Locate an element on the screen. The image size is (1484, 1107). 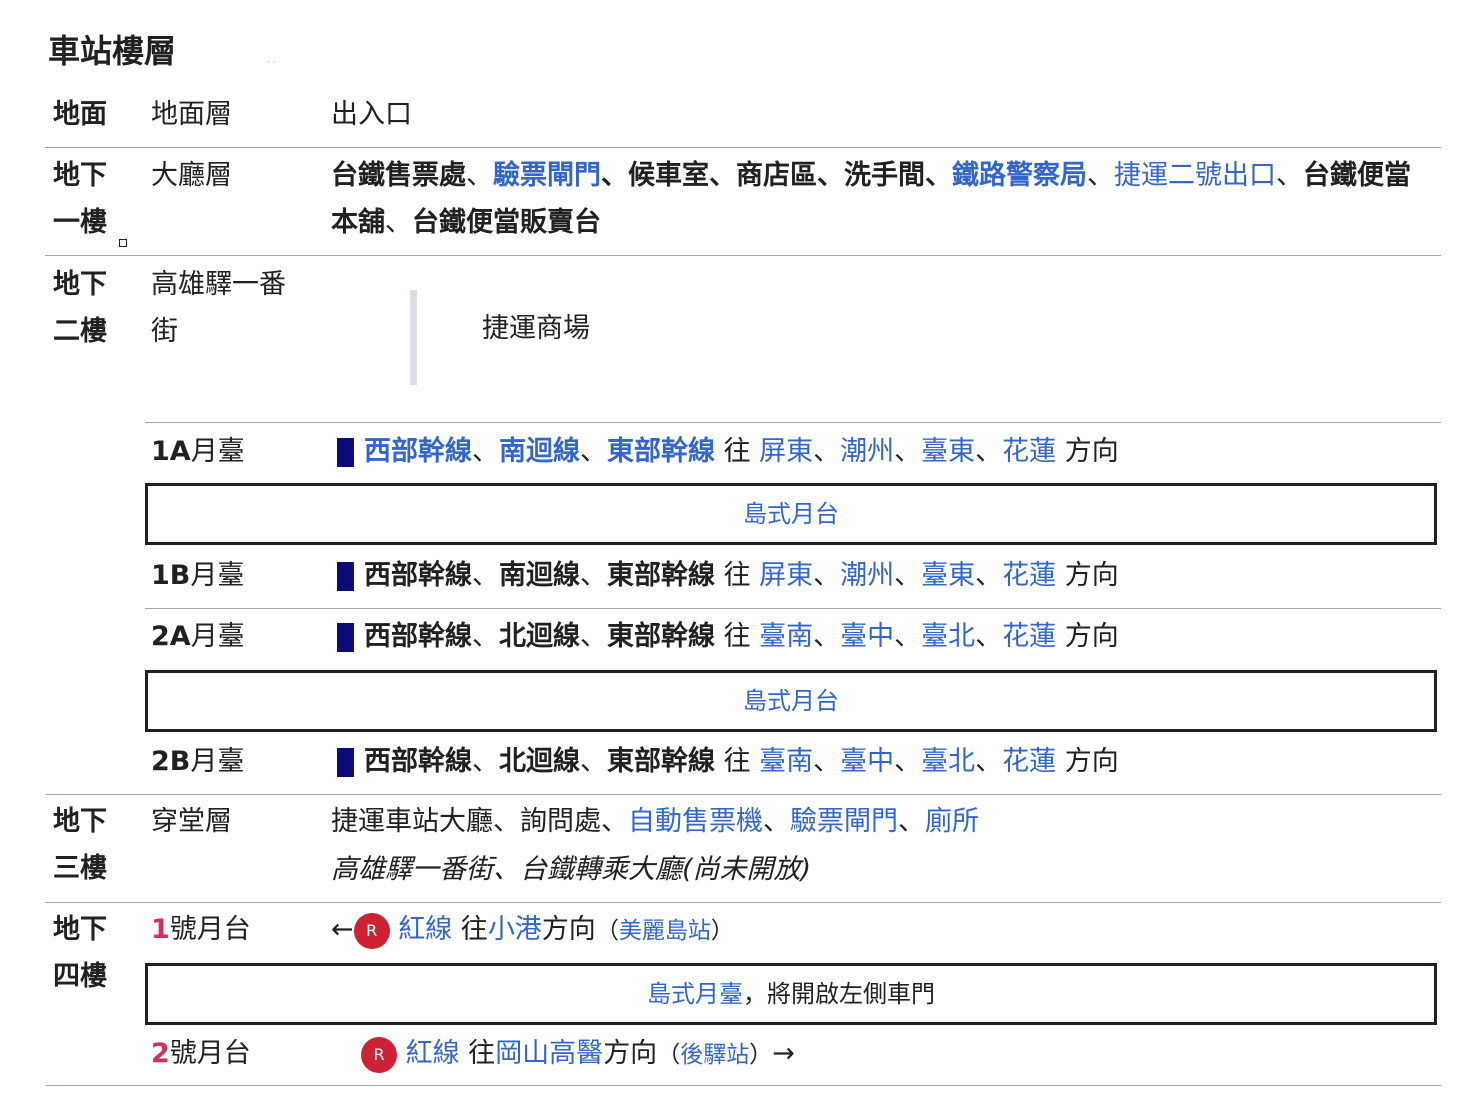
paren-close: ） is located at coordinates (761, 1055).